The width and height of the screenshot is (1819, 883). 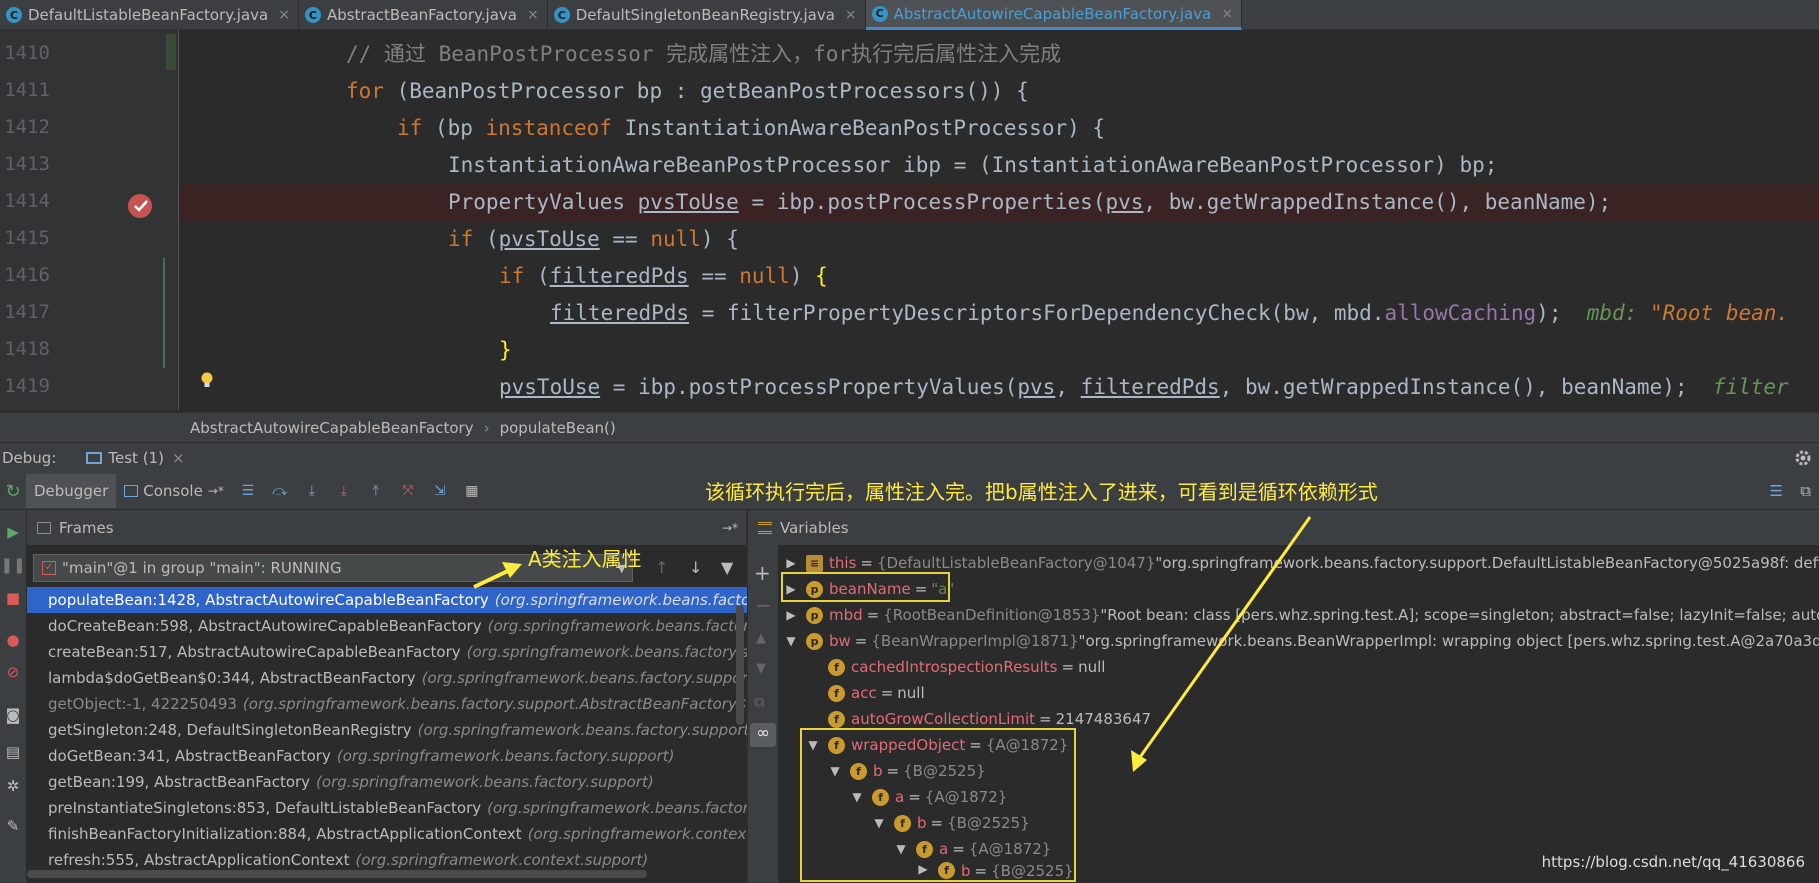 I want to click on tab-label: DefaultListableBeanFactory.java, so click(x=148, y=15).